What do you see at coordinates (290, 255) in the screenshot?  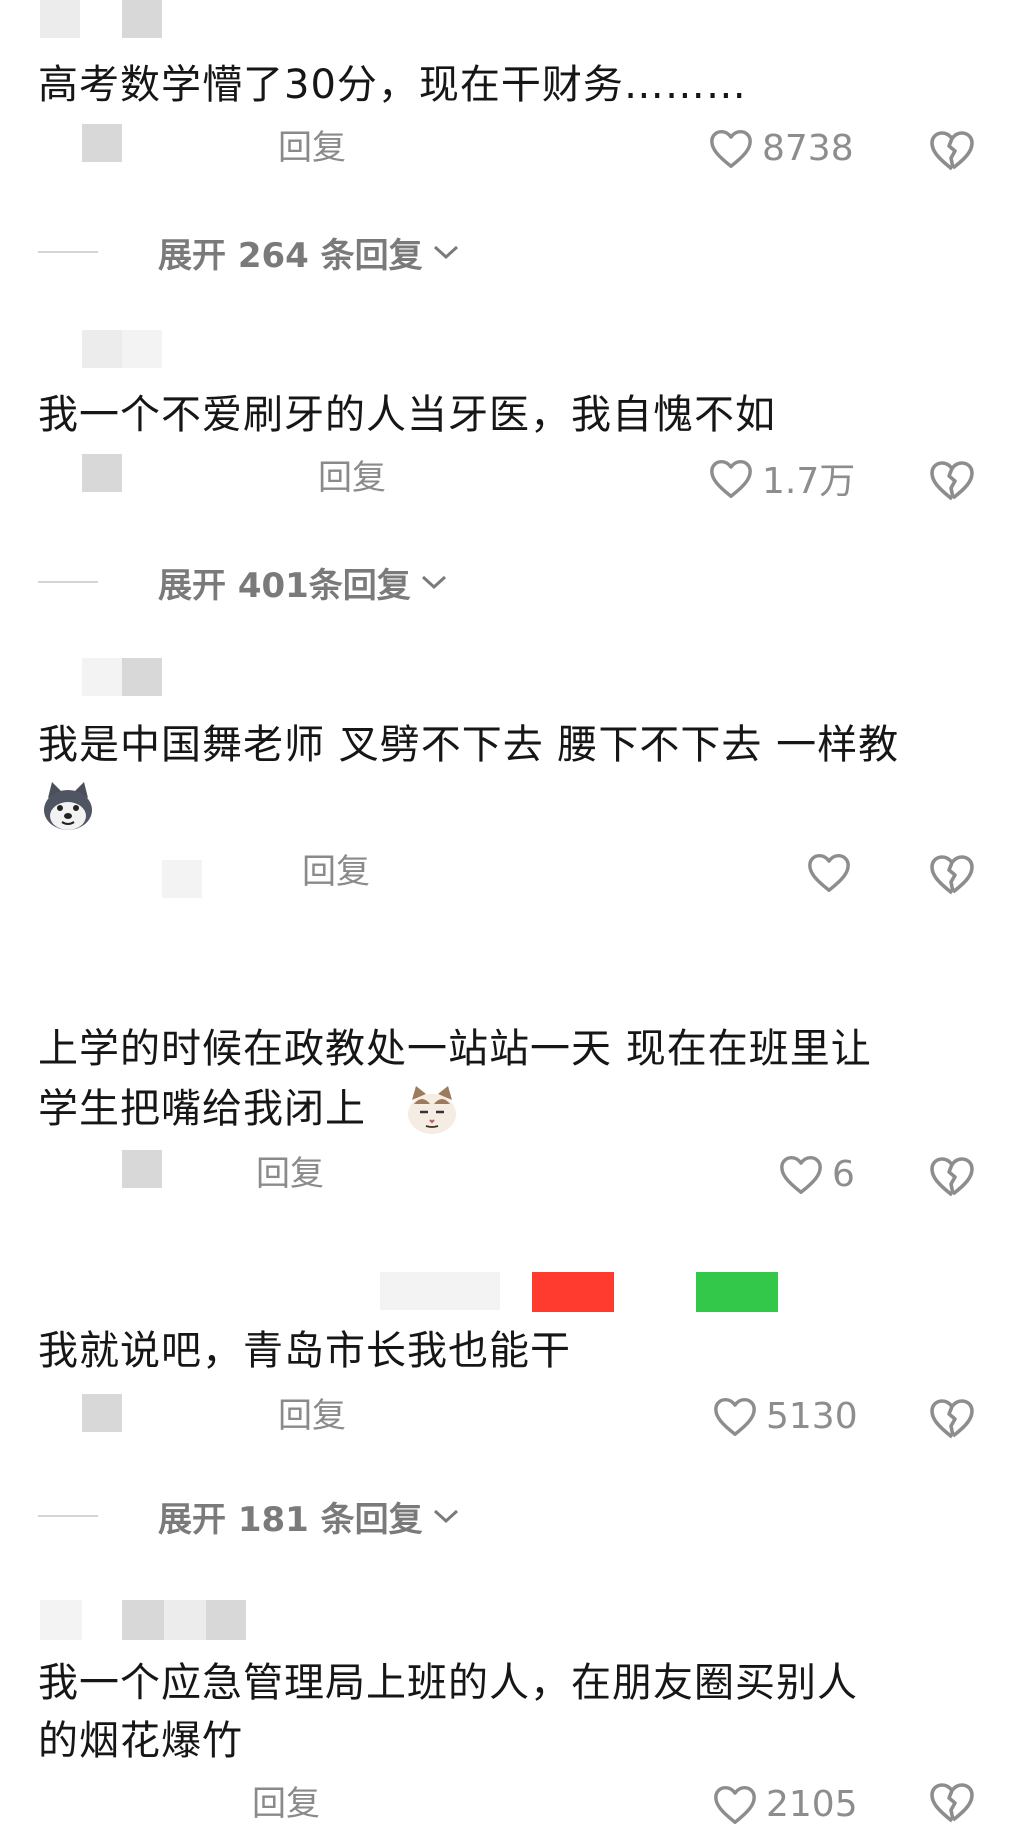 I see `expand-label: 展开 264 条回复` at bounding box center [290, 255].